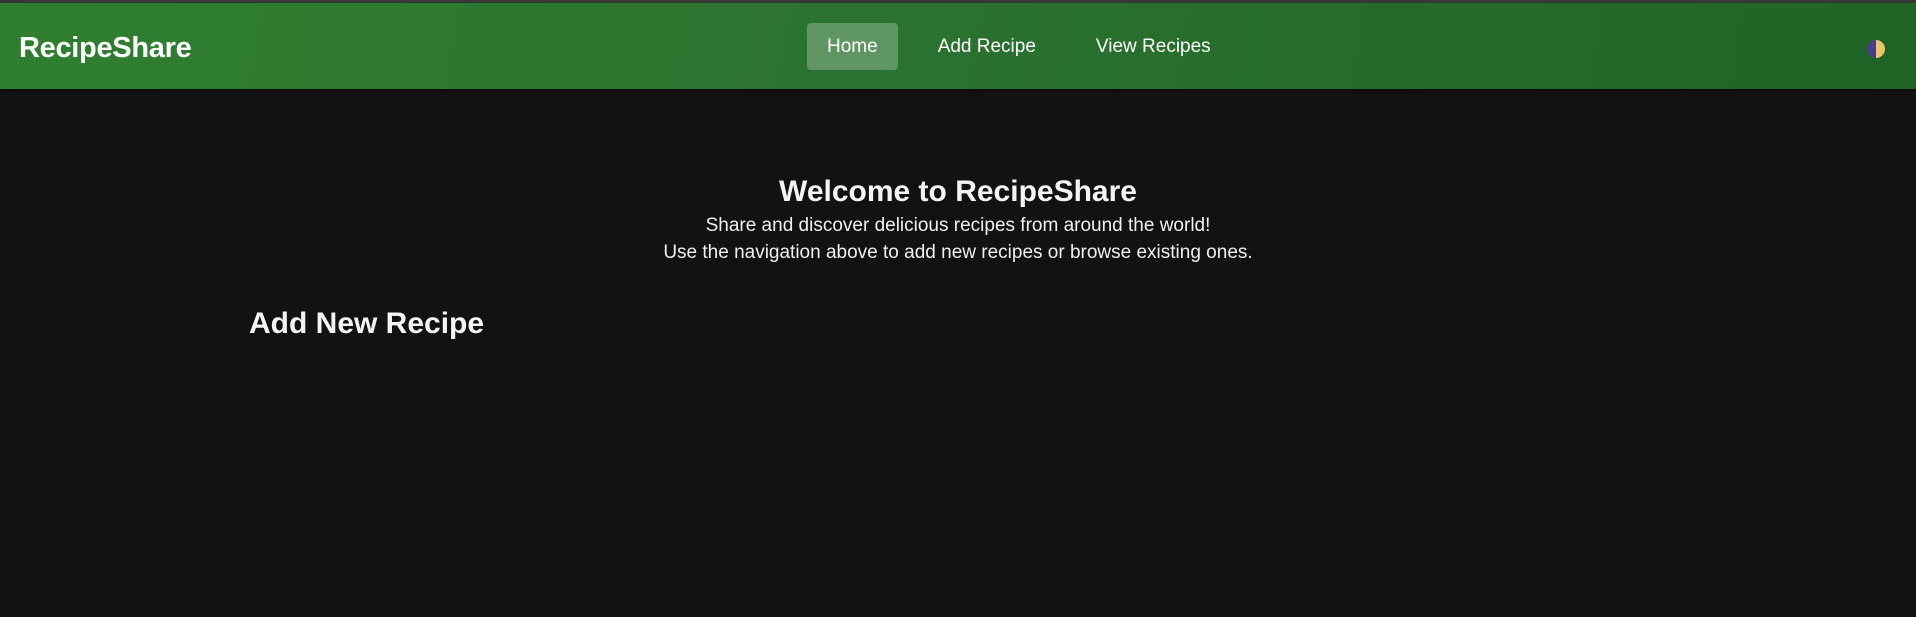 The height and width of the screenshot is (617, 1916). What do you see at coordinates (1876, 49) in the screenshot?
I see `theme-toggle-icon` at bounding box center [1876, 49].